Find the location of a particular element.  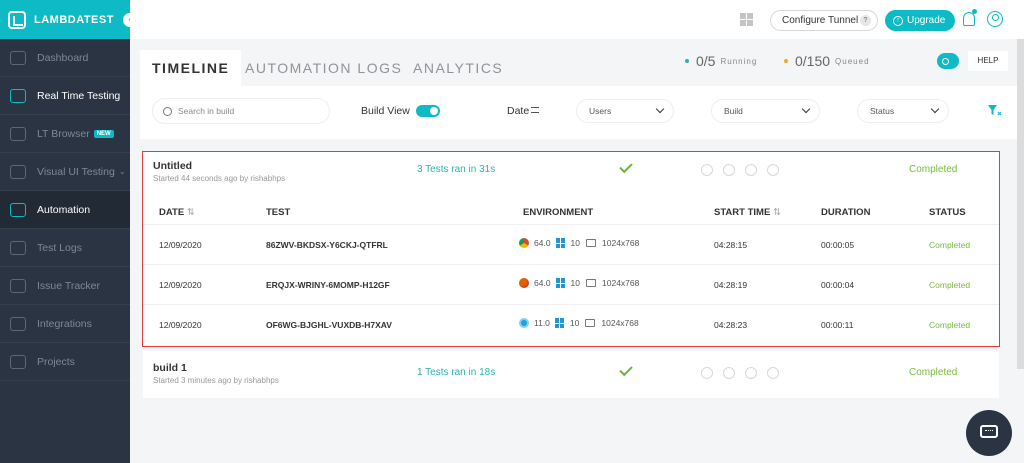

sidebar-item-label: Projects is located at coordinates (56, 361).